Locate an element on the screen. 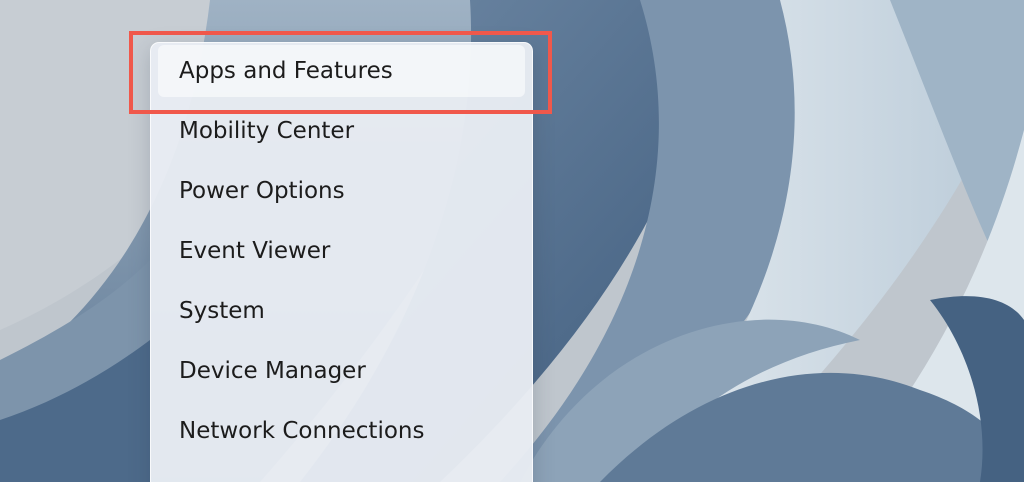  menu-item-apps-and-features: Apps and Features is located at coordinates (341, 71).